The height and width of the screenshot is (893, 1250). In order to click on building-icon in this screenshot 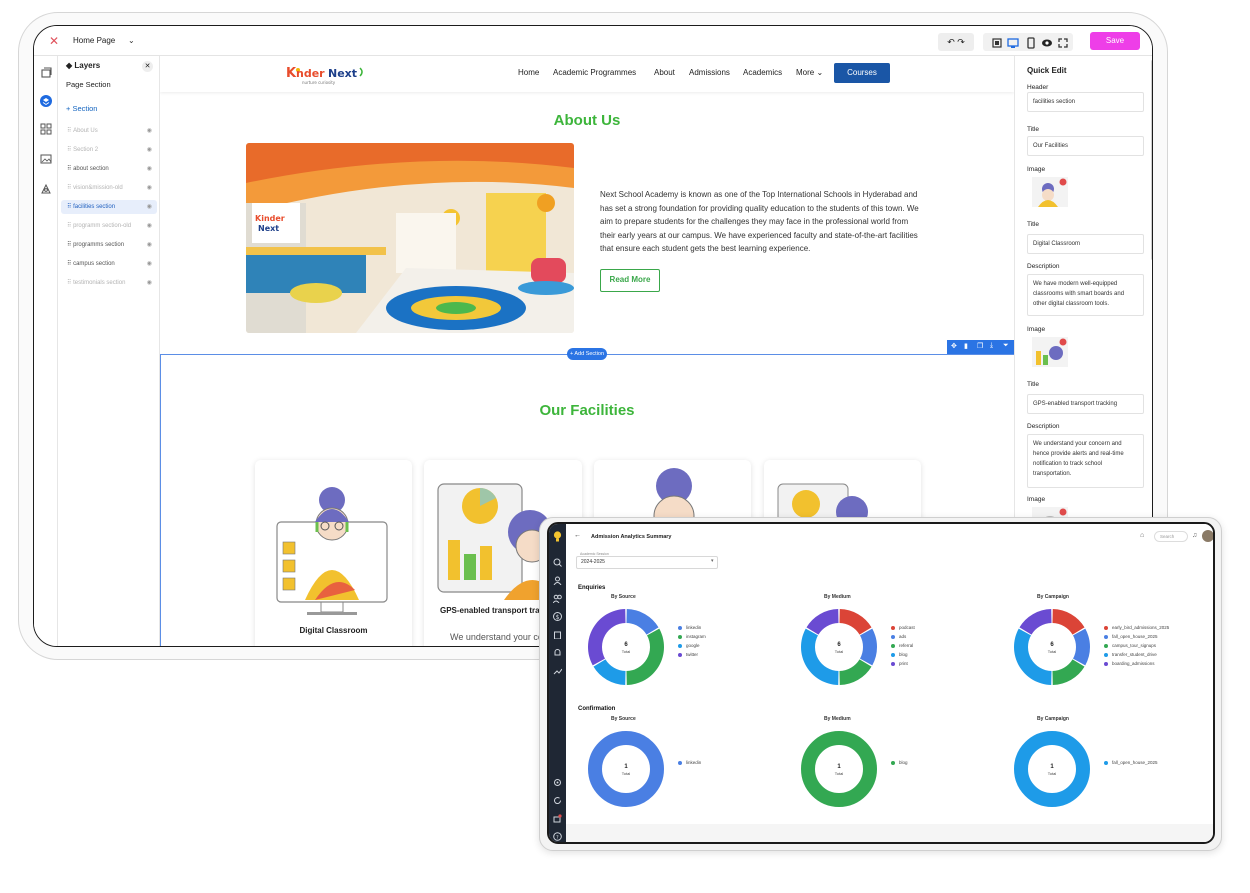, I will do `click(557, 633)`.